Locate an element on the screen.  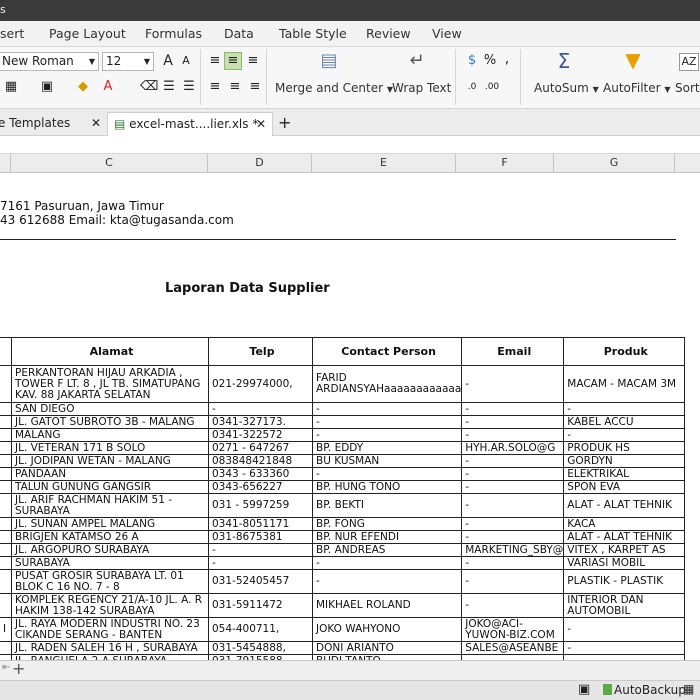
cell-contact: FARID ARDIANSYAHaaaaaaaaaaaa is located at coordinates (387, 384).